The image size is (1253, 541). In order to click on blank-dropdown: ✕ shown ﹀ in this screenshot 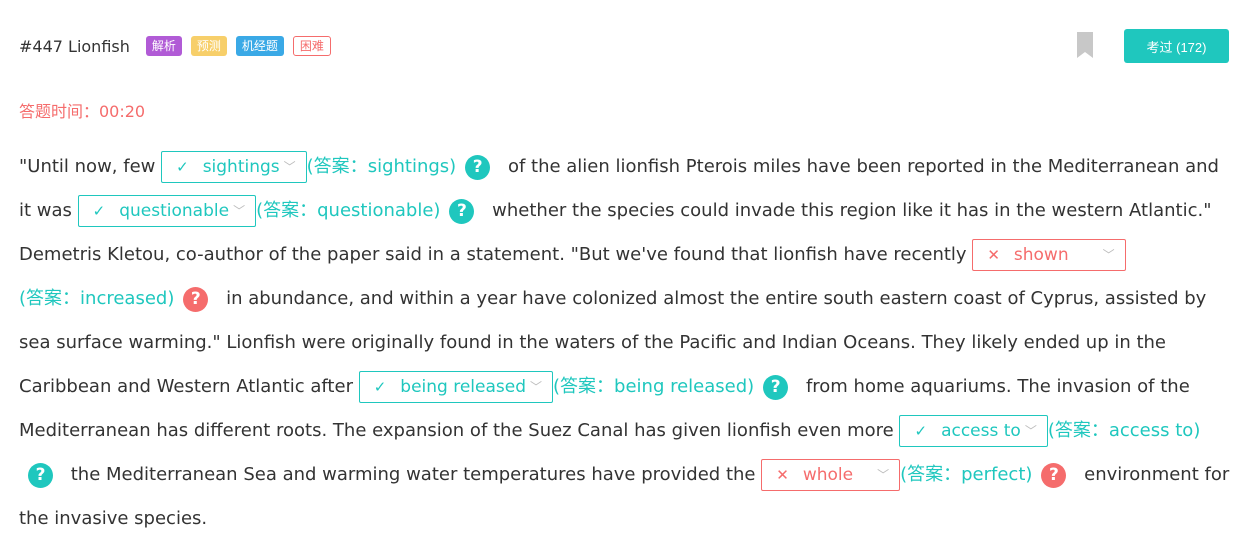, I will do `click(1049, 255)`.